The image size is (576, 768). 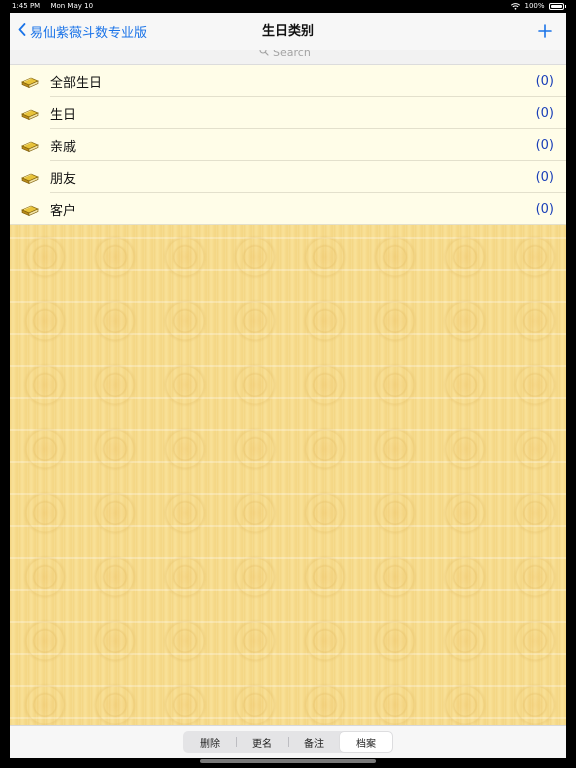 What do you see at coordinates (314, 742) in the screenshot?
I see `segment-note: 备注` at bounding box center [314, 742].